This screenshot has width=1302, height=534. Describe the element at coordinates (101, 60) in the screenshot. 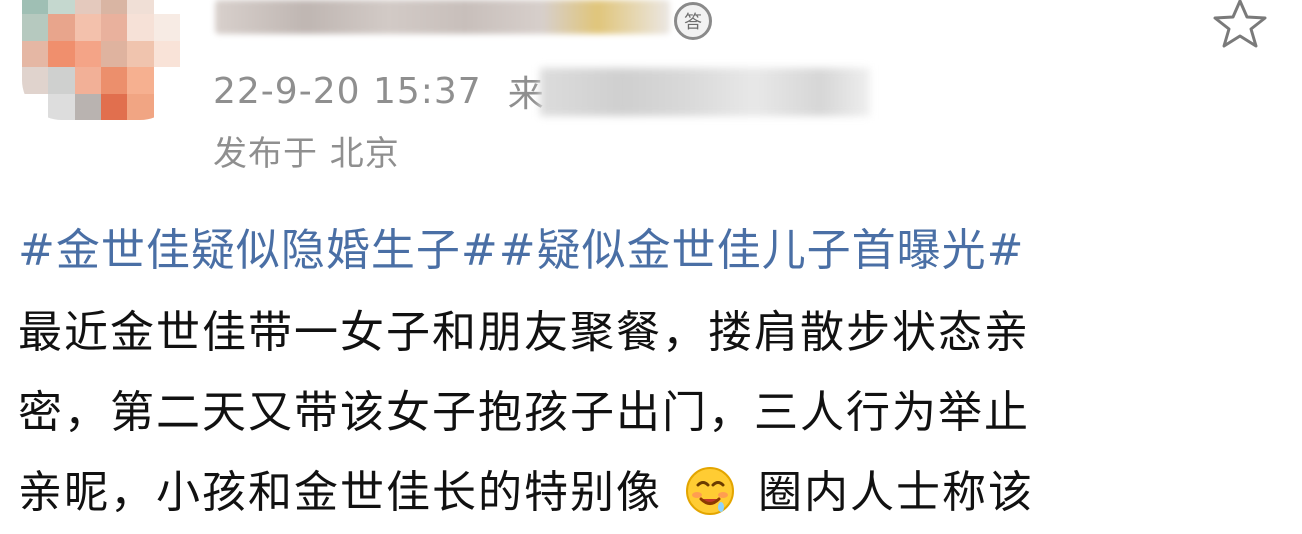

I see `avatar` at that location.